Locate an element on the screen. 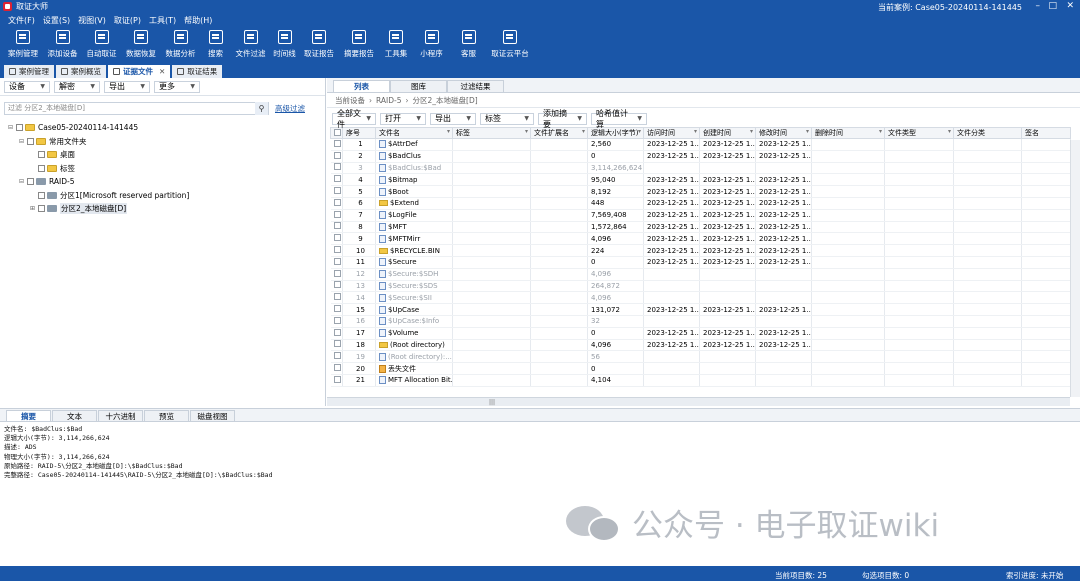 Image resolution: width=1080 pixels, height=581 pixels. breadcrumb-item: 分区2_本地磁盘[D] is located at coordinates (445, 100).